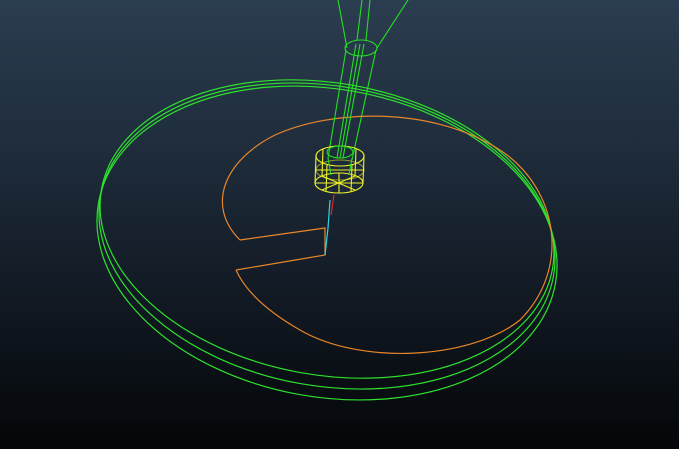 This screenshot has height=449, width=679. I want to click on lead-in-move, so click(327, 227).